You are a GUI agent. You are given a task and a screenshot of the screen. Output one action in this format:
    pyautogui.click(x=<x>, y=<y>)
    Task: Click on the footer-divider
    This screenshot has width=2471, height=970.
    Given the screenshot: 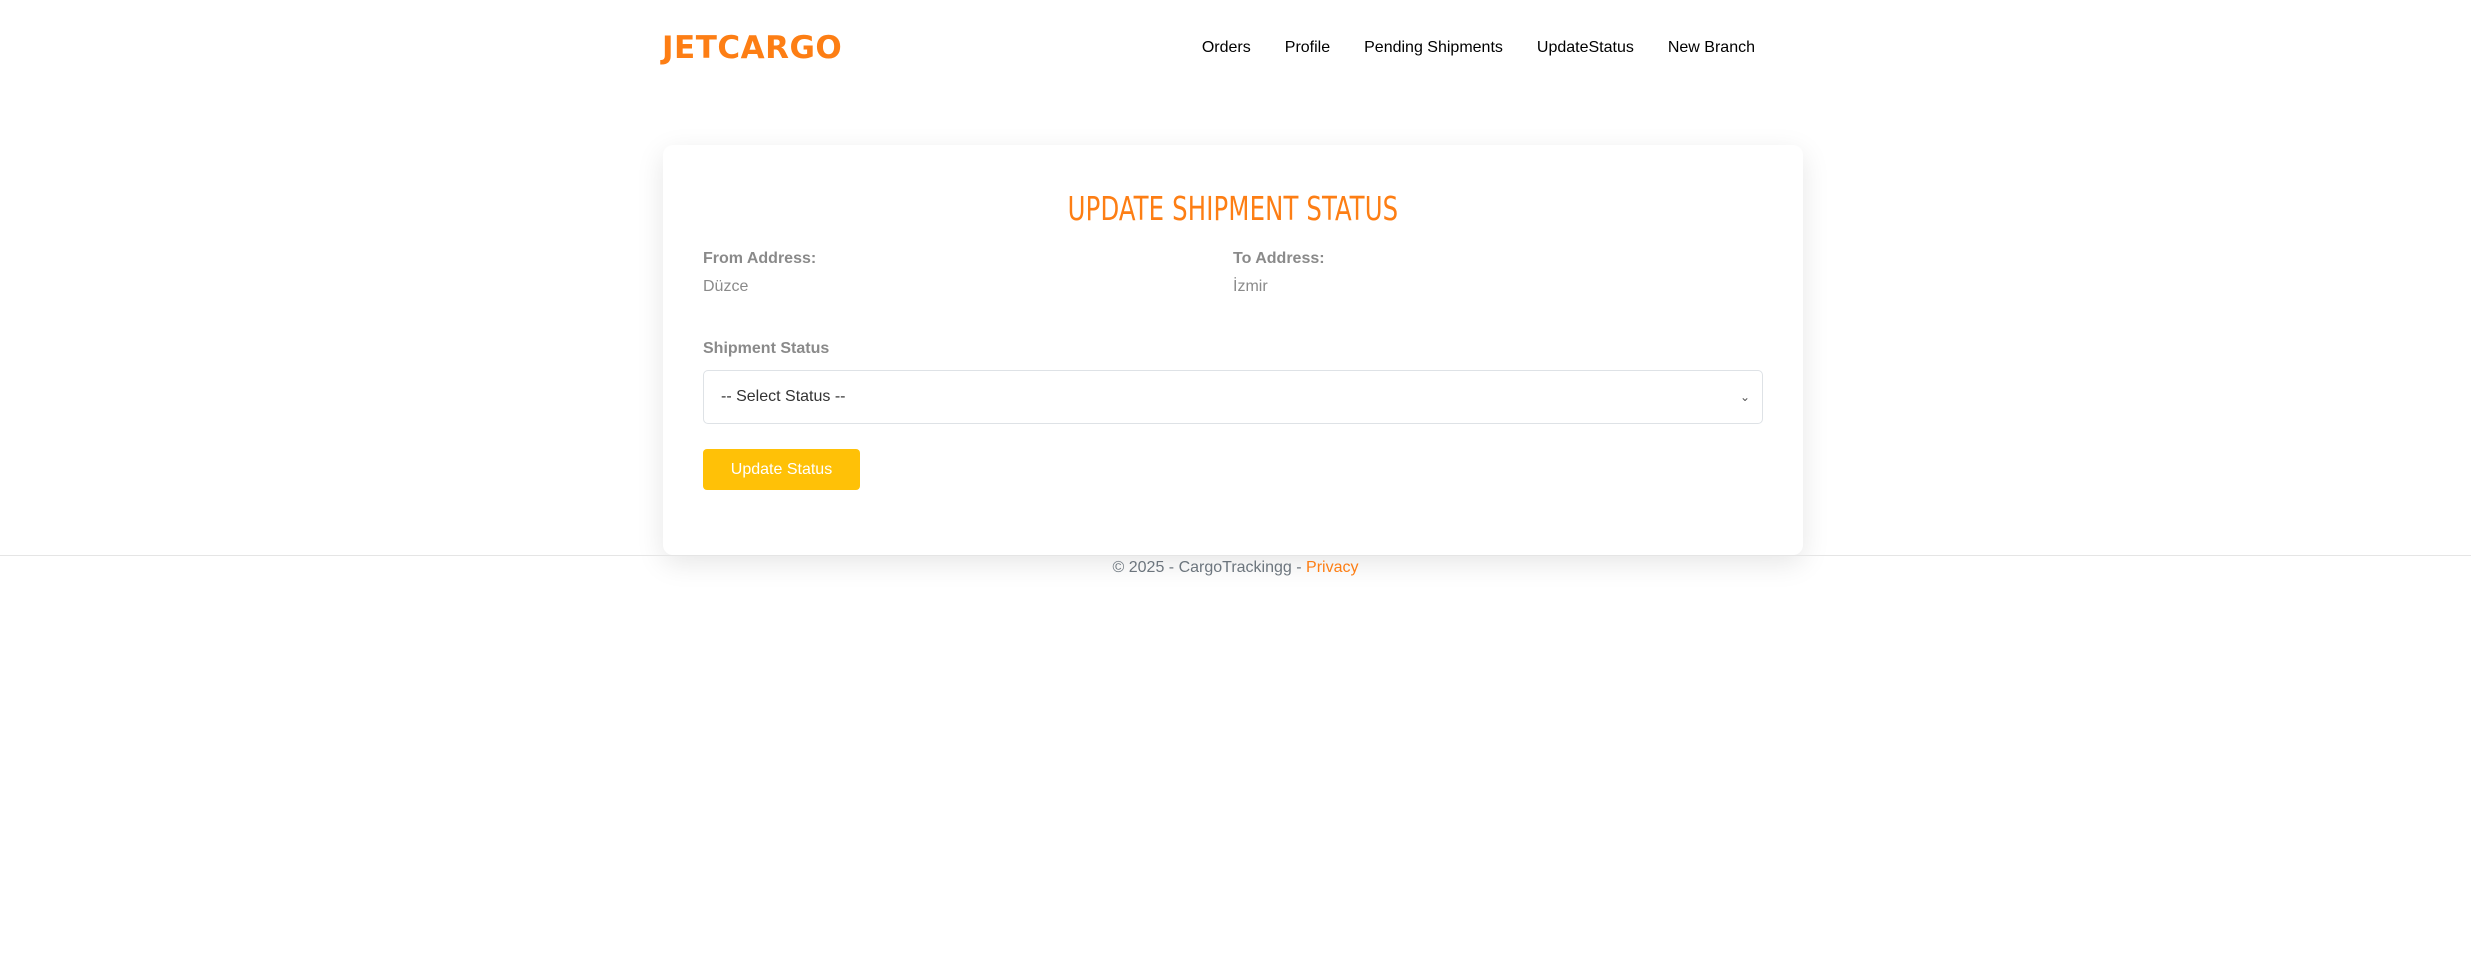 What is the action you would take?
    pyautogui.click(x=1235, y=555)
    